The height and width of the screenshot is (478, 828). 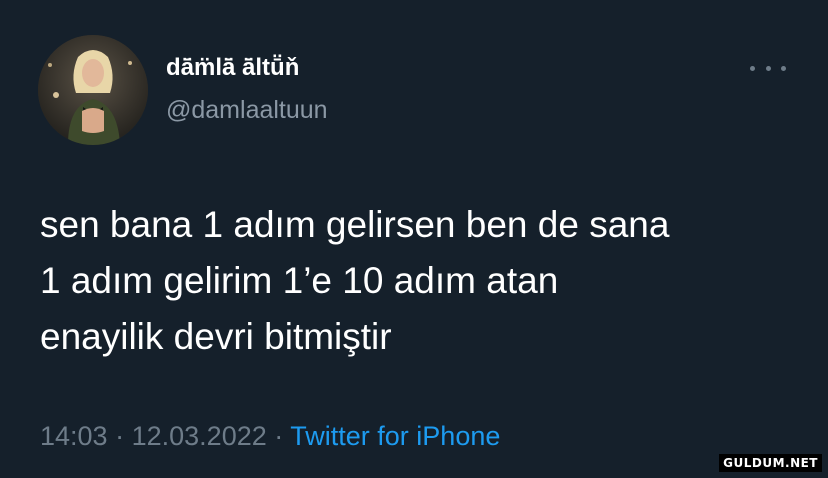 What do you see at coordinates (232, 68) in the screenshot?
I see `display-name: dā̈m̈lā̈ ā̈ltṻň` at bounding box center [232, 68].